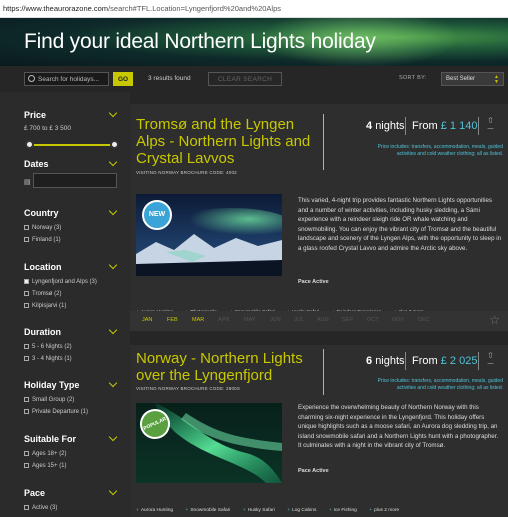  What do you see at coordinates (45, 454) in the screenshot?
I see `suitable-option-18: Ages 18+ (2)` at bounding box center [45, 454].